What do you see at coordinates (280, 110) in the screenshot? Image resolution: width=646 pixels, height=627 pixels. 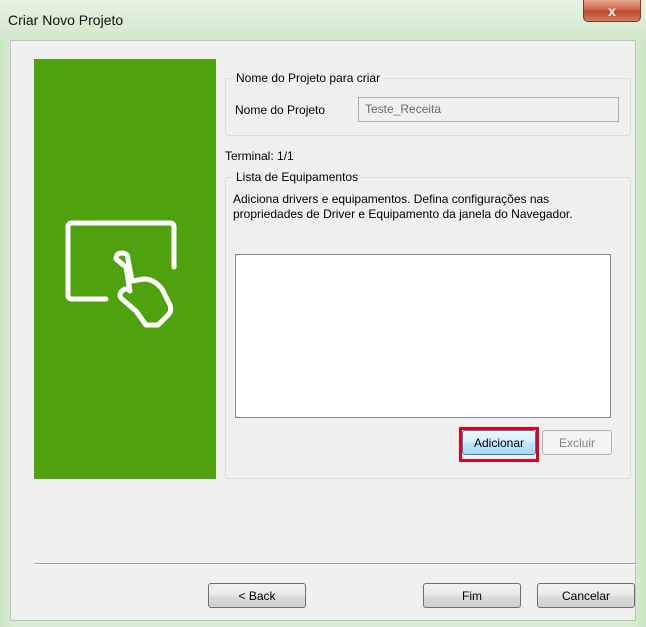 I see `project-name-label: Nome do Projeto` at bounding box center [280, 110].